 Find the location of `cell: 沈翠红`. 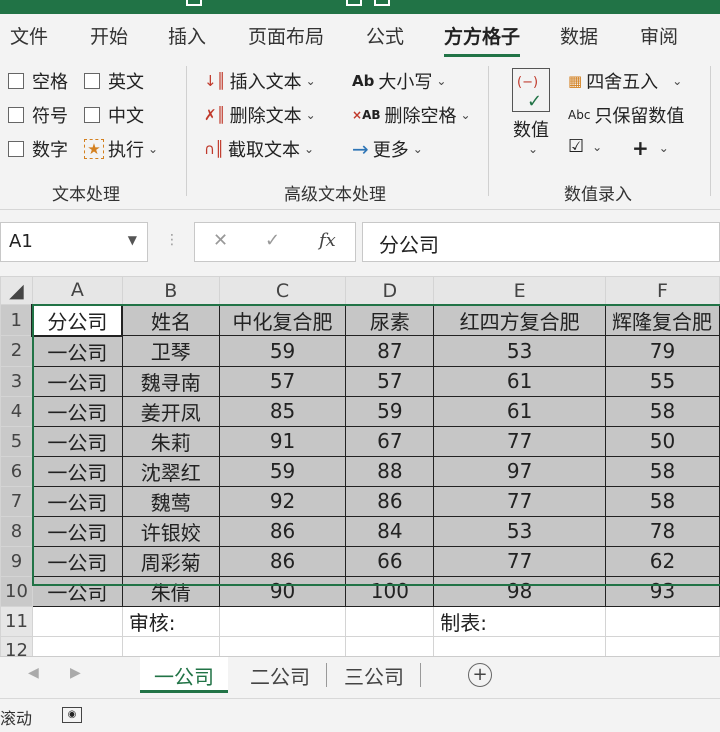

cell: 沈翠红 is located at coordinates (170, 471).